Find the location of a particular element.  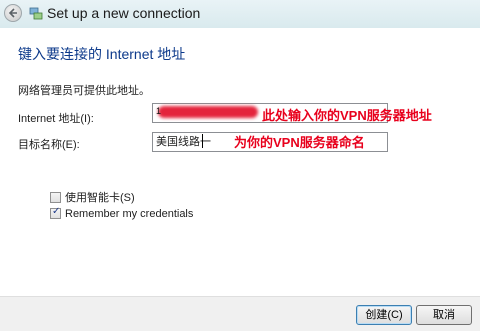

back-button is located at coordinates (13, 13).